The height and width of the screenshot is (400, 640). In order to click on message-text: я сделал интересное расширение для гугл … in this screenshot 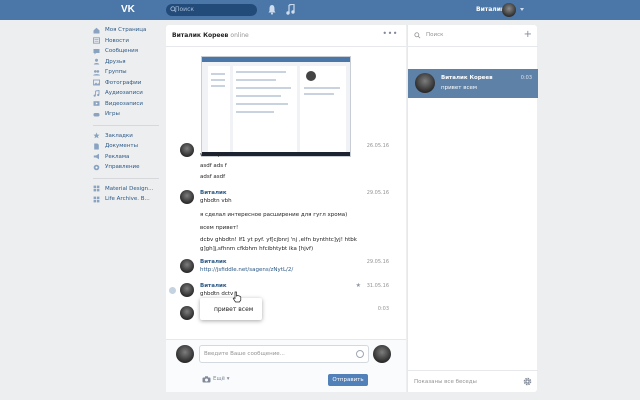, I will do `click(274, 215)`.